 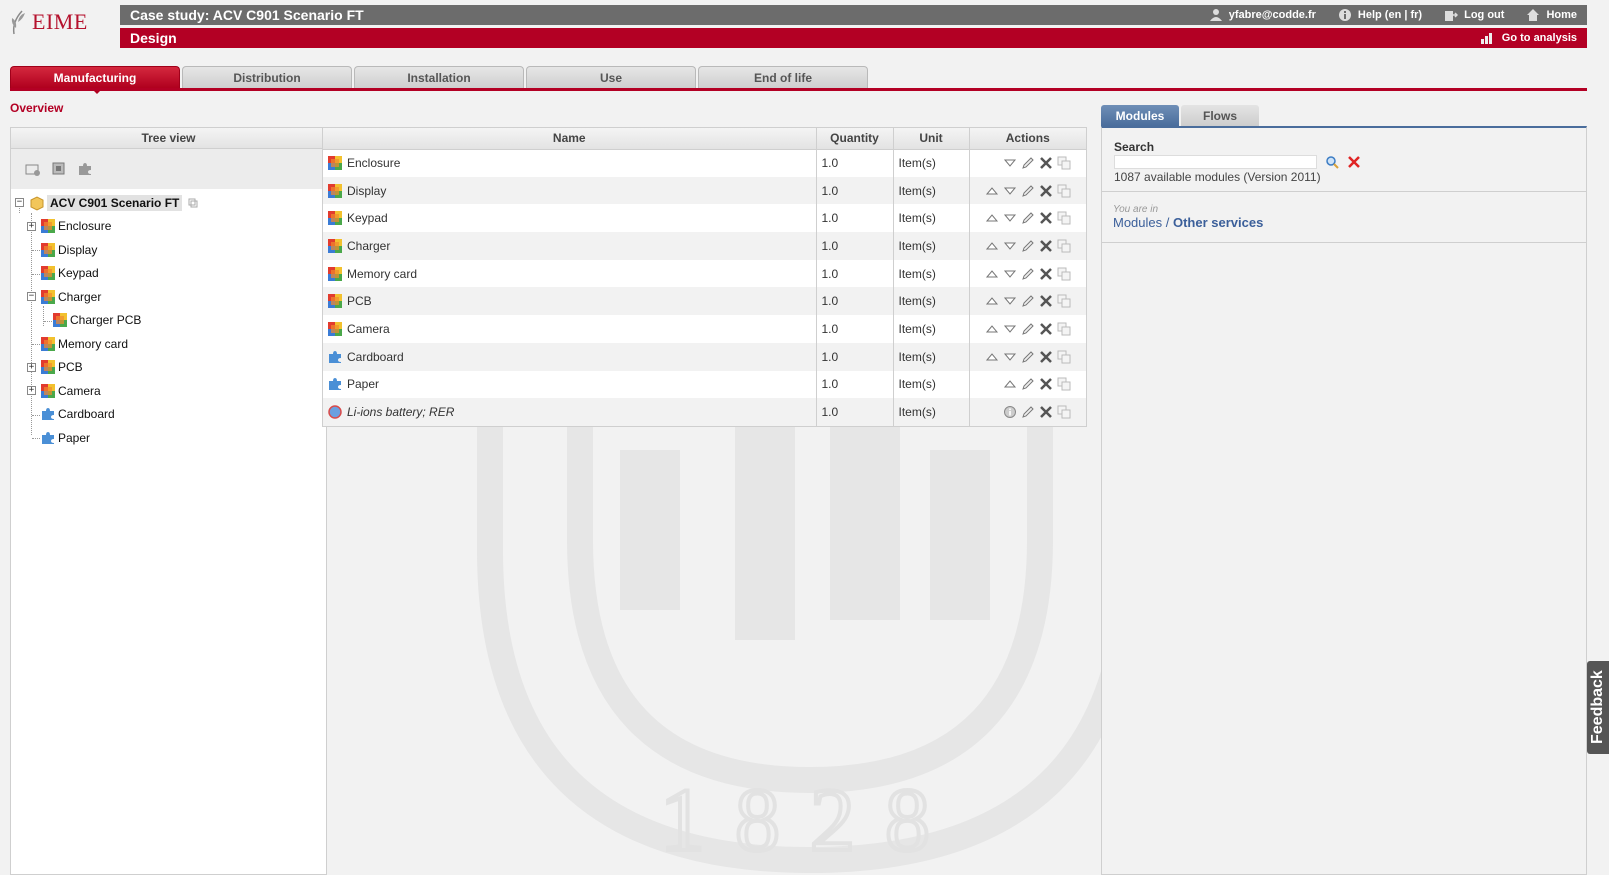 I want to click on table-row: Charger 1.0 Item(s), so click(x=704, y=246).